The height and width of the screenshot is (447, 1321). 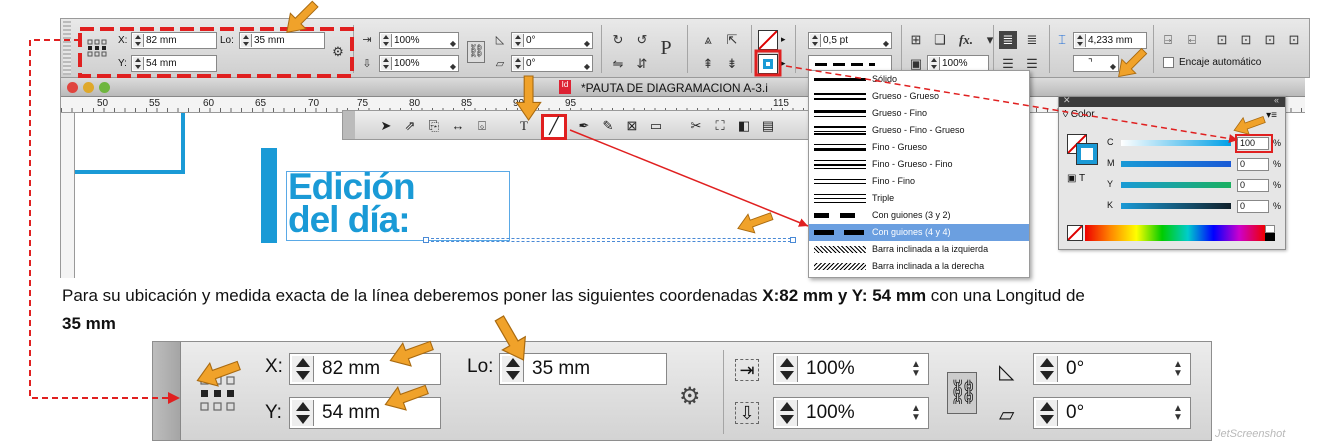 What do you see at coordinates (656, 126) in the screenshot?
I see `rectangle-tool-icon: ▭` at bounding box center [656, 126].